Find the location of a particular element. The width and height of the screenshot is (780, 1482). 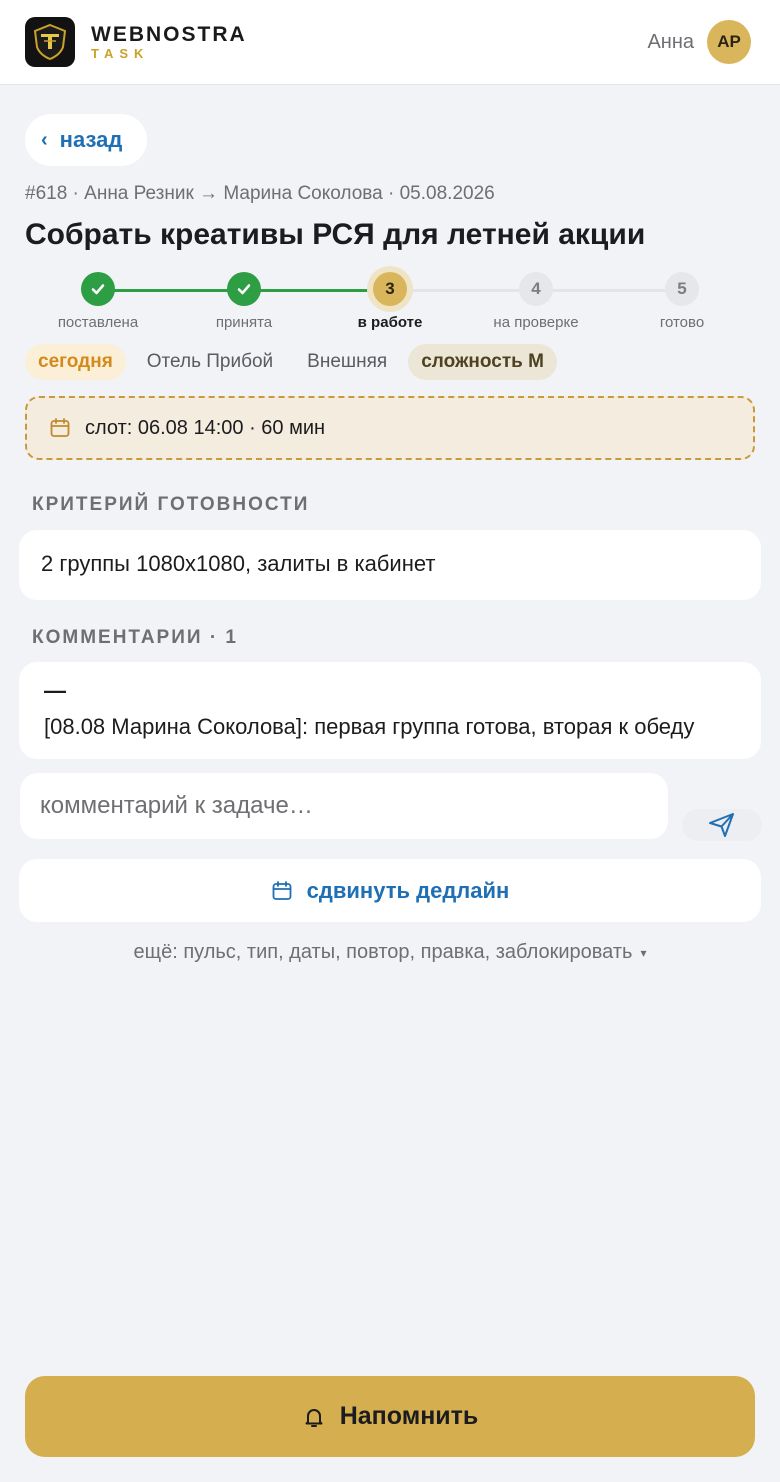

shift-deadline-button: сдвинуть дедлайн is located at coordinates (390, 890).